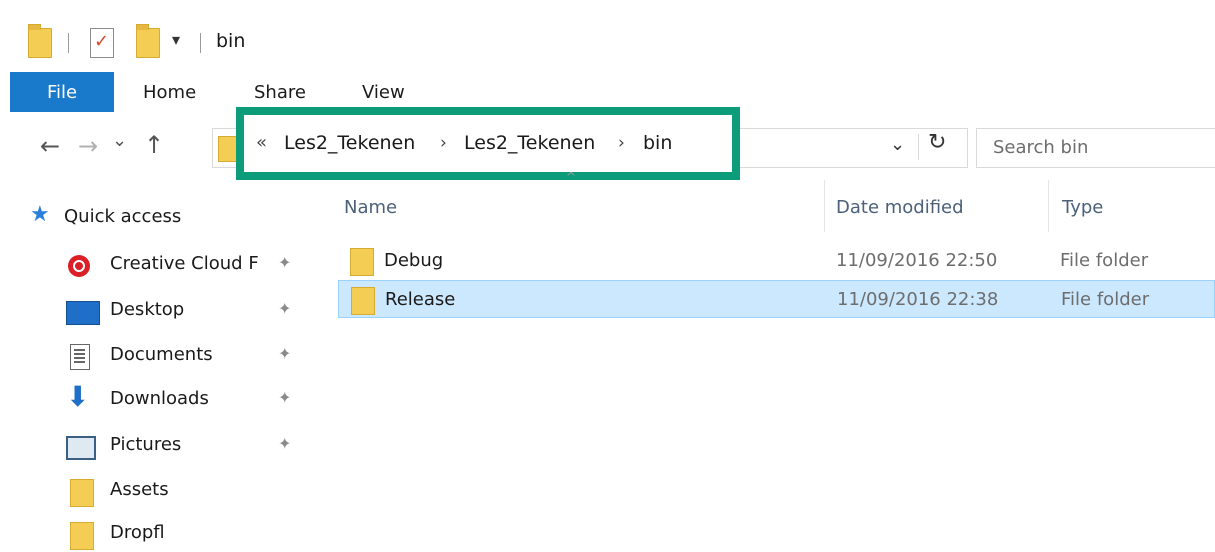 The height and width of the screenshot is (552, 1215). What do you see at coordinates (918, 147) in the screenshot?
I see `address-divider` at bounding box center [918, 147].